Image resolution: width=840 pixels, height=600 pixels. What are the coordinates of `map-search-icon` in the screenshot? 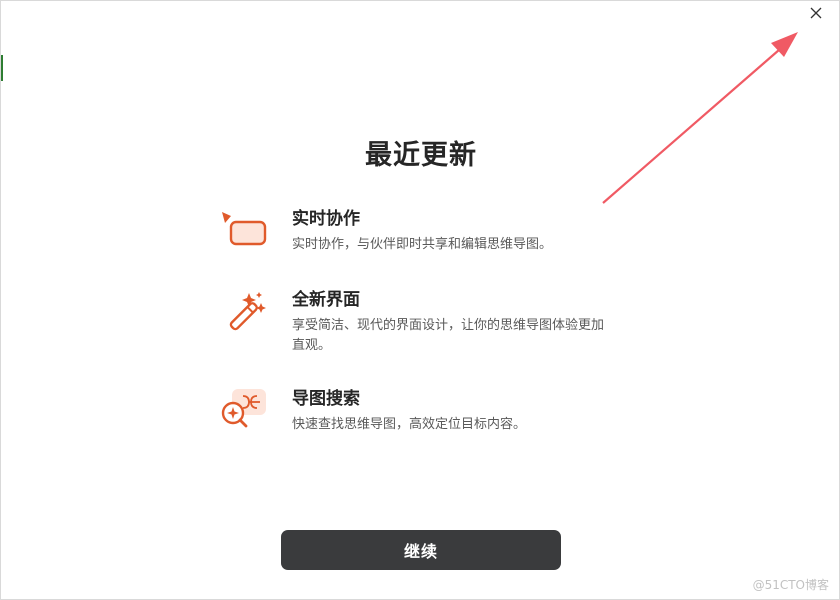 It's located at (243, 408).